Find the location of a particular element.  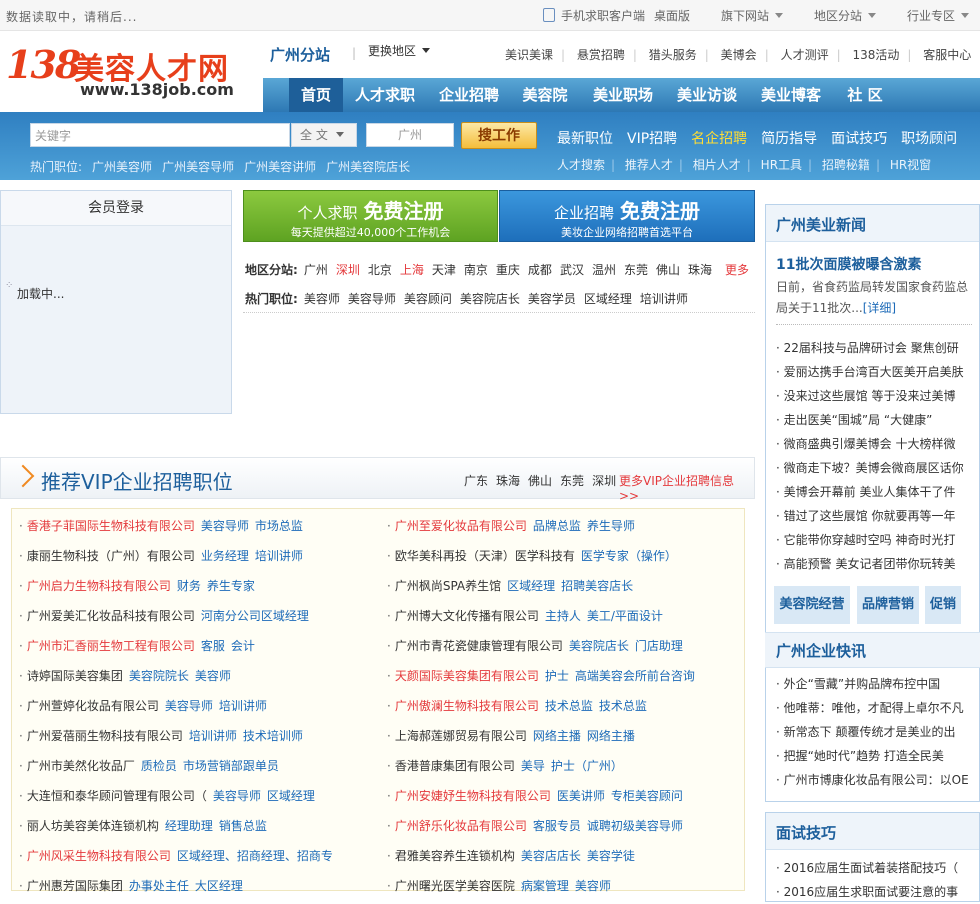

job-link: 美容院店长 is located at coordinates (599, 646).